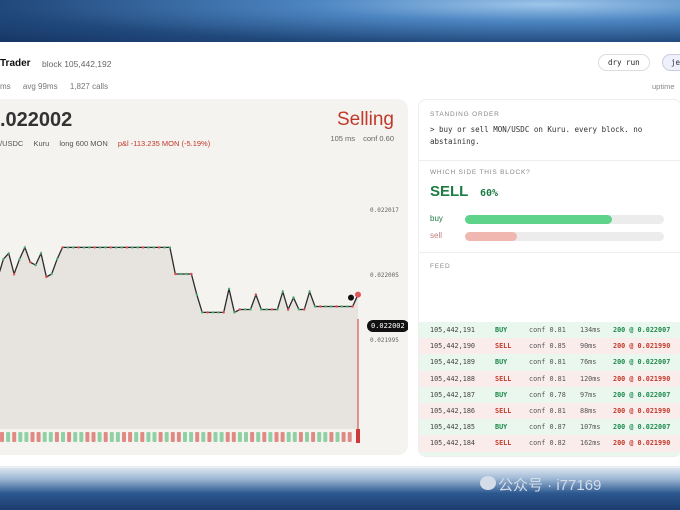 This screenshot has width=680, height=510. Describe the element at coordinates (358, 294) in the screenshot. I see `latest-signal-point` at that location.